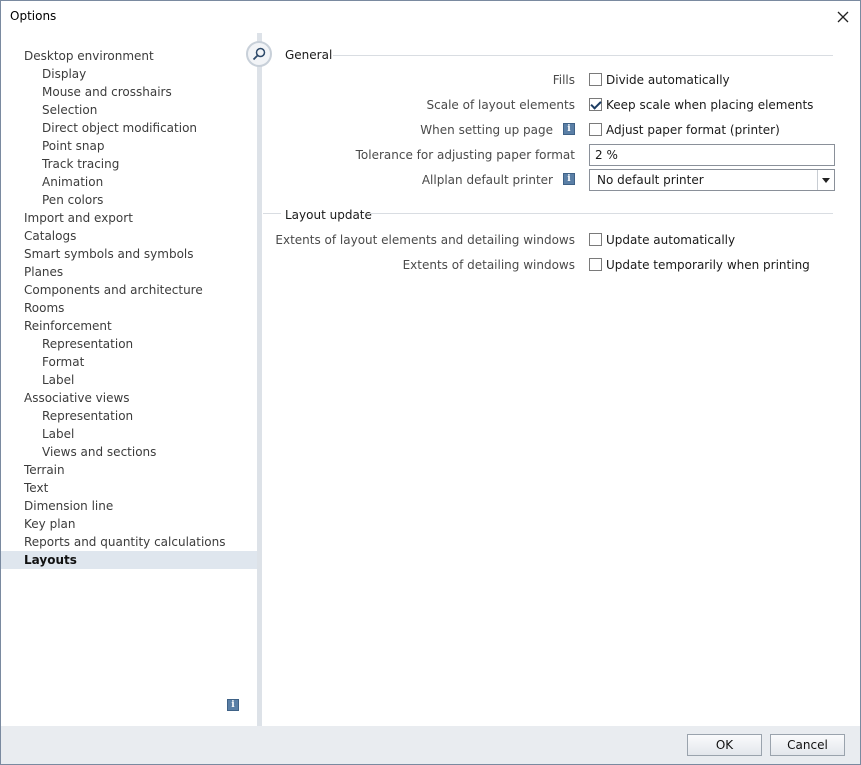 The width and height of the screenshot is (861, 765). Describe the element at coordinates (486, 130) in the screenshot. I see `setup-page-label: When setting up page` at that location.